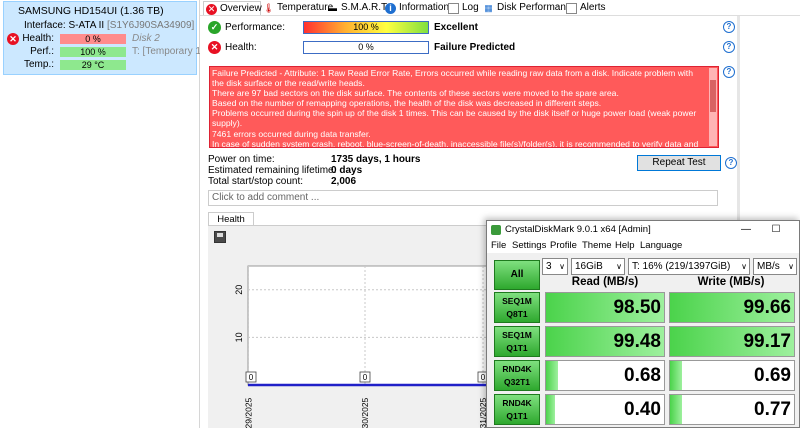 The image size is (800, 428). What do you see at coordinates (598, 266) in the screenshot?
I see `size-select: 16GiB ∨` at bounding box center [598, 266].